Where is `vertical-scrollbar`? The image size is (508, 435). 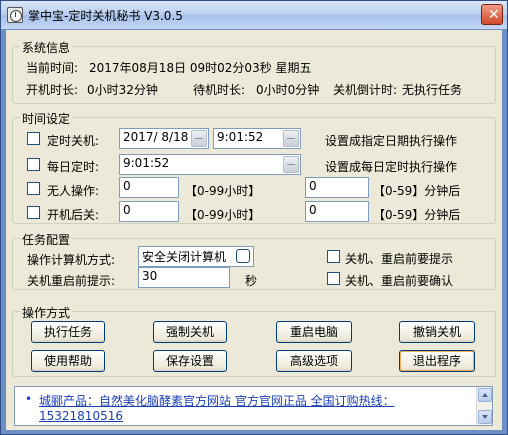 vertical-scrollbar is located at coordinates (484, 406).